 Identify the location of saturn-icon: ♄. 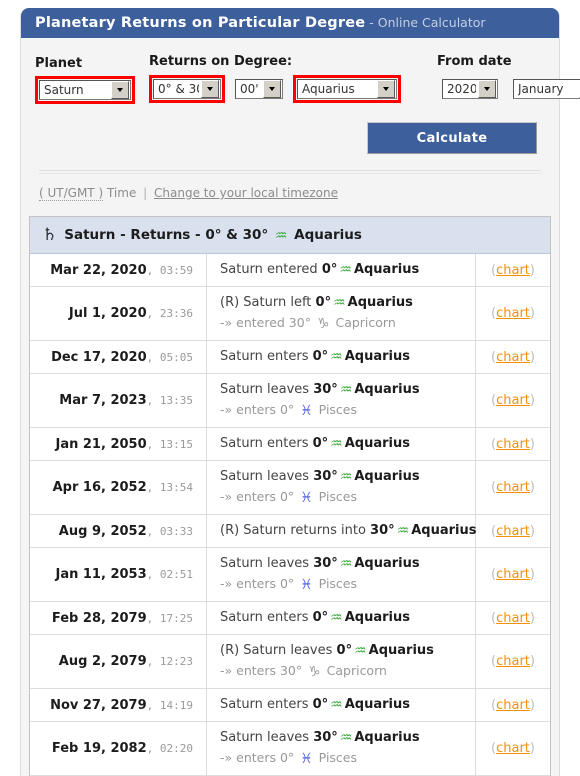
(50, 235).